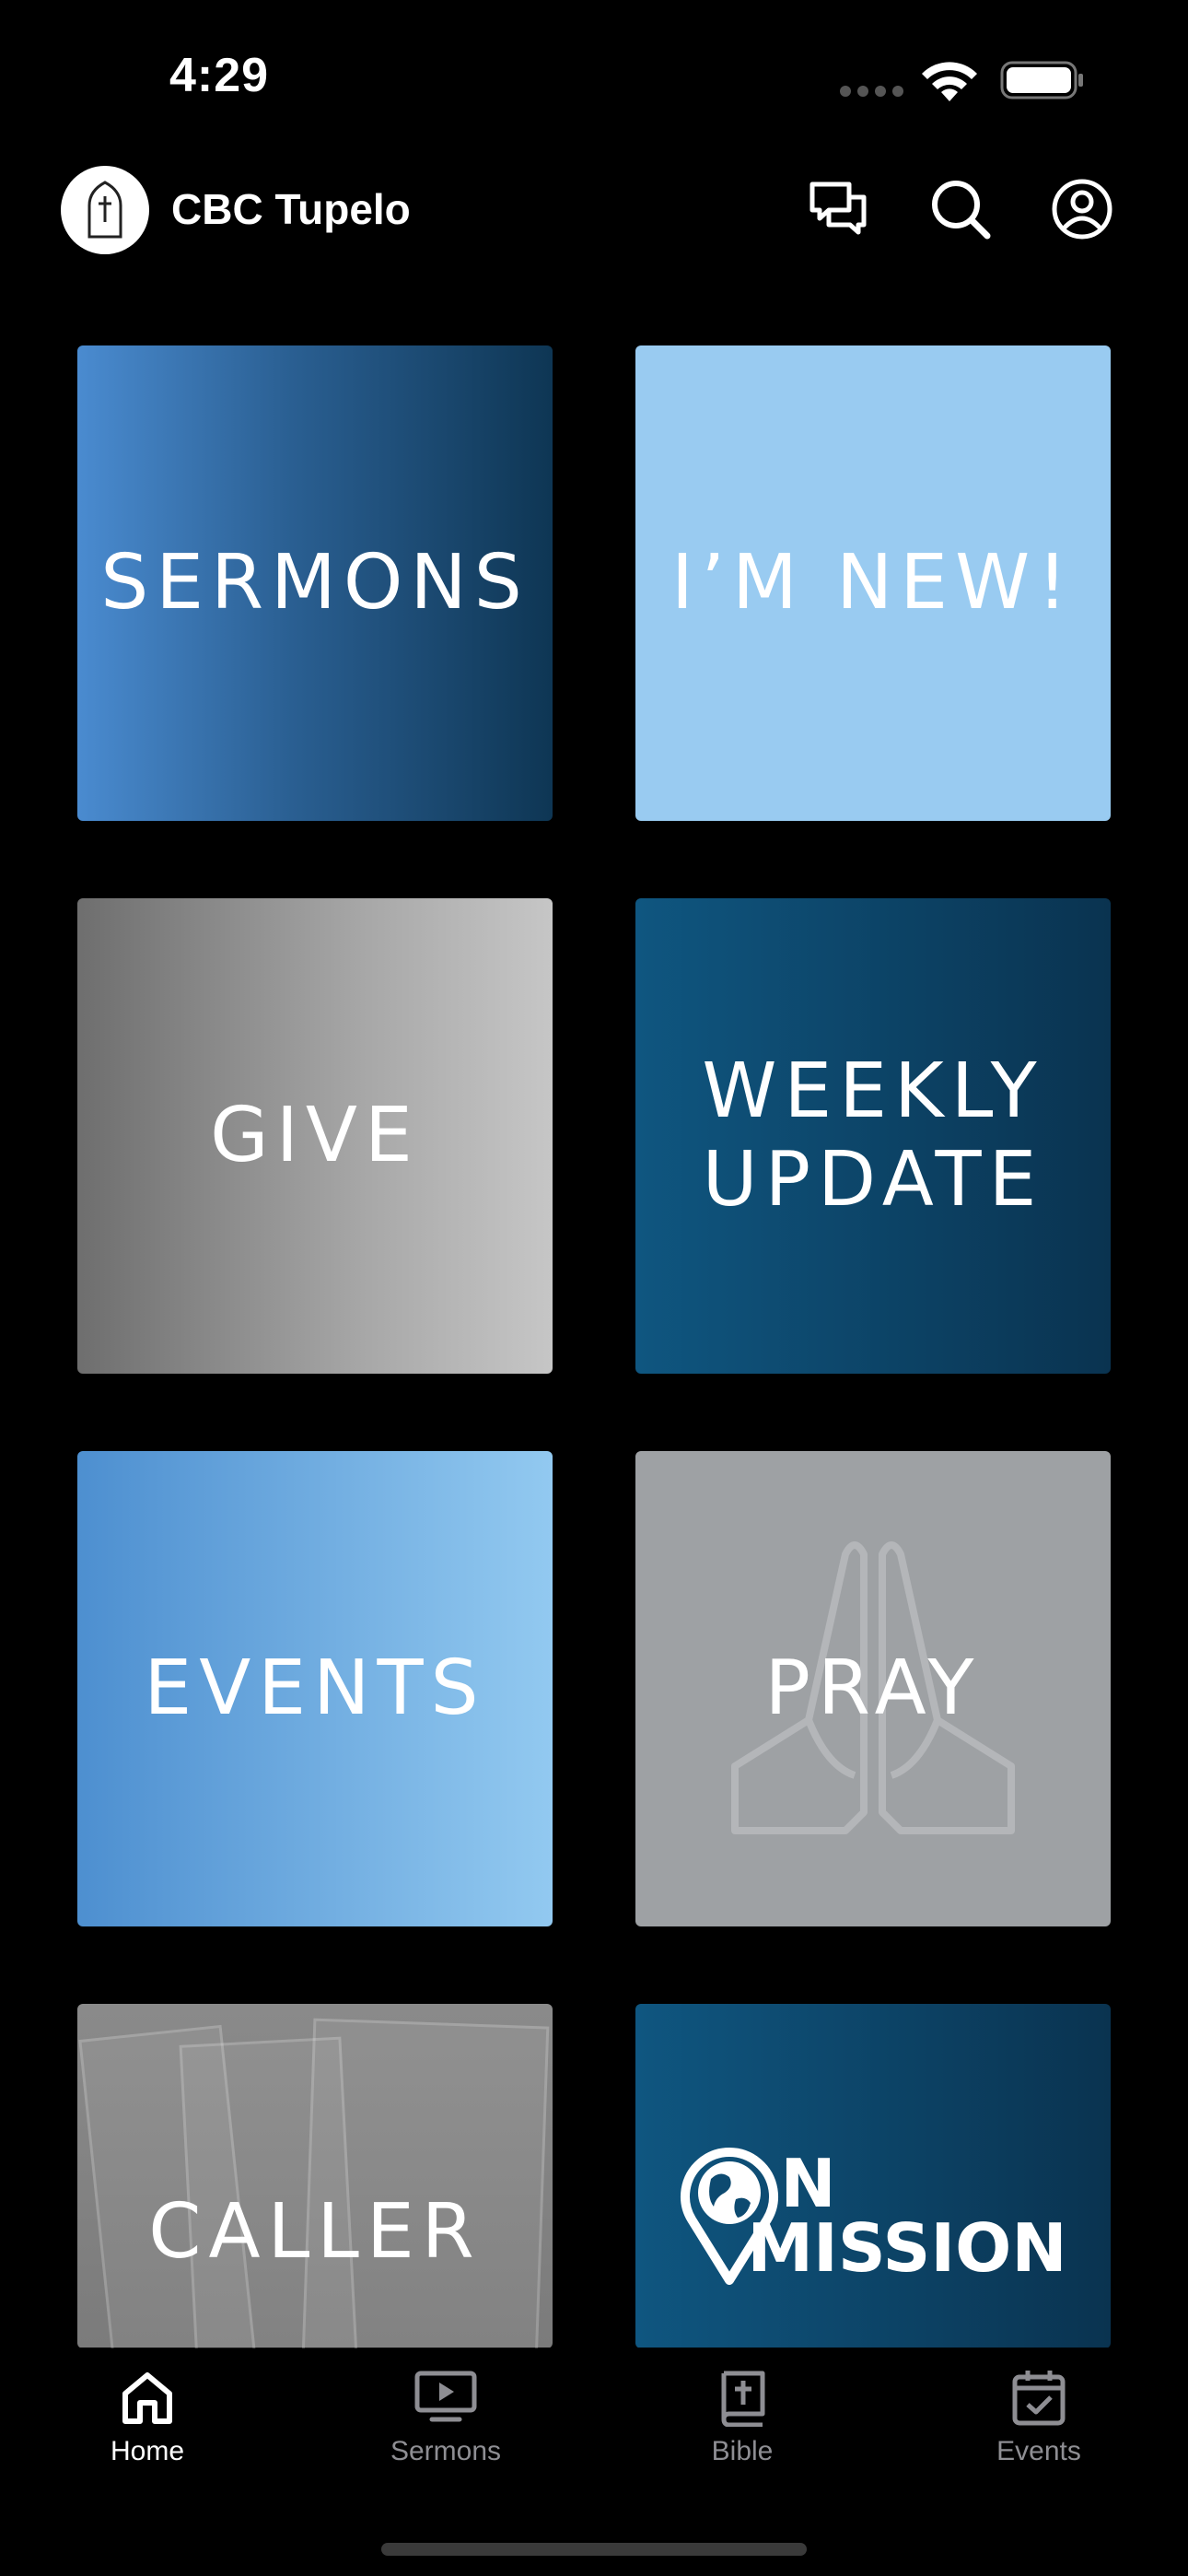 This screenshot has height=2576, width=1188. Describe the element at coordinates (1082, 209) in the screenshot. I see `account-icon` at that location.